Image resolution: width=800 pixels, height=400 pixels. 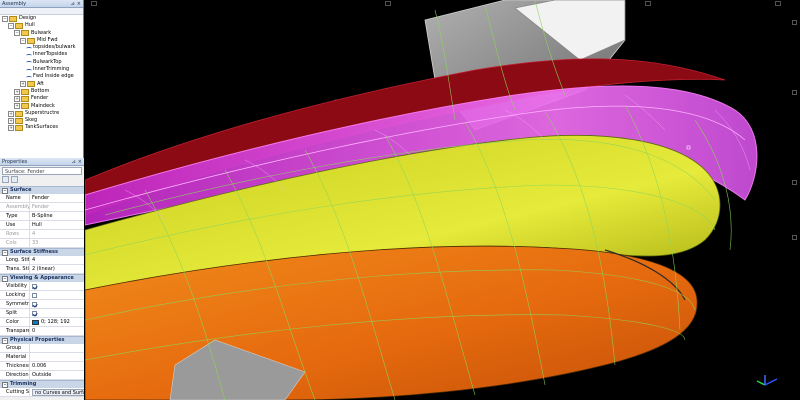 What do you see at coordinates (41, 120) in the screenshot?
I see `tree-node: + Skeg` at bounding box center [41, 120].